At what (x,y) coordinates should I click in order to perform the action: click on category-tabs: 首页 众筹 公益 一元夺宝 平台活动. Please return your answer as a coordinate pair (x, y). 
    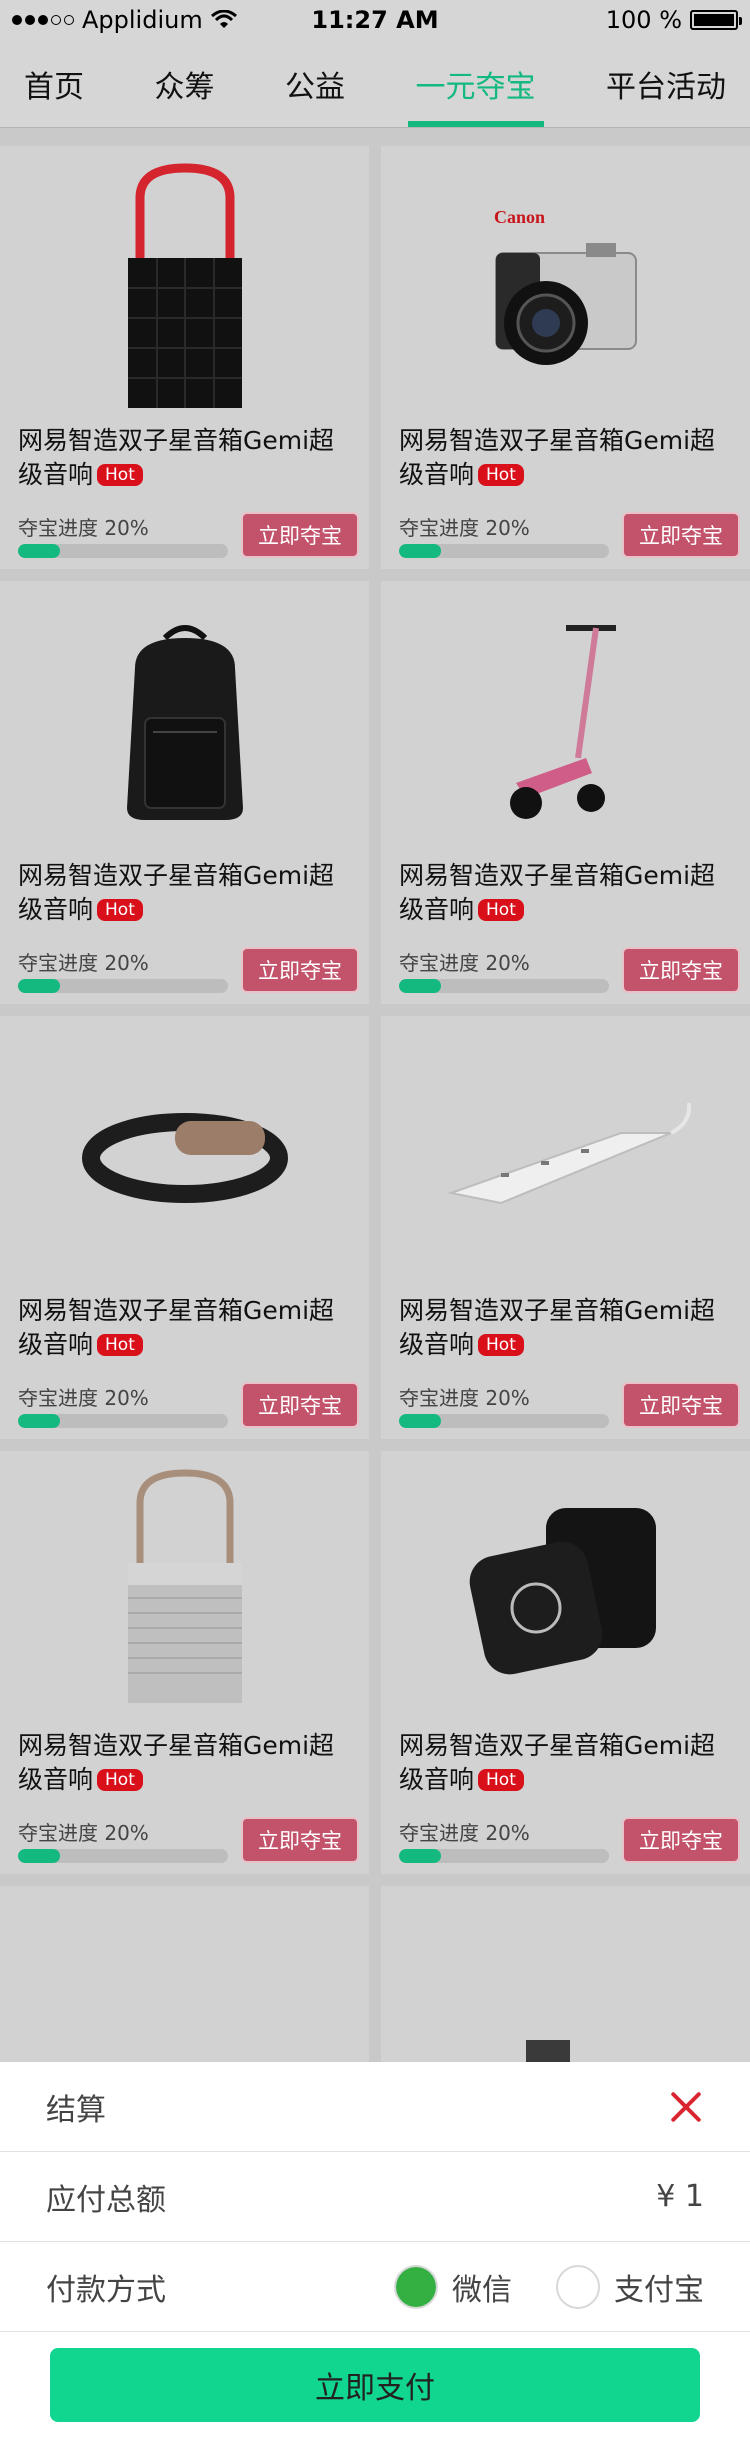
    Looking at the image, I should click on (375, 84).